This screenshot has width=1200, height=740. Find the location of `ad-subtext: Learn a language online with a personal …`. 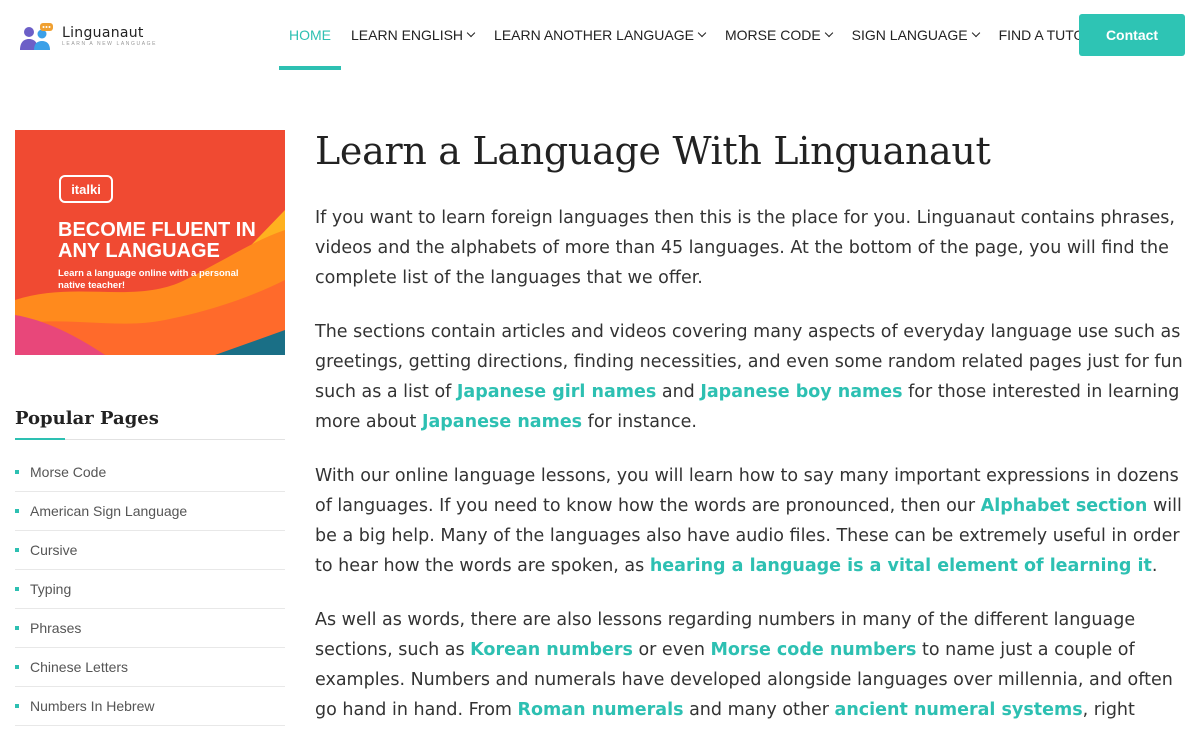

ad-subtext: Learn a language online with a personal … is located at coordinates (148, 279).